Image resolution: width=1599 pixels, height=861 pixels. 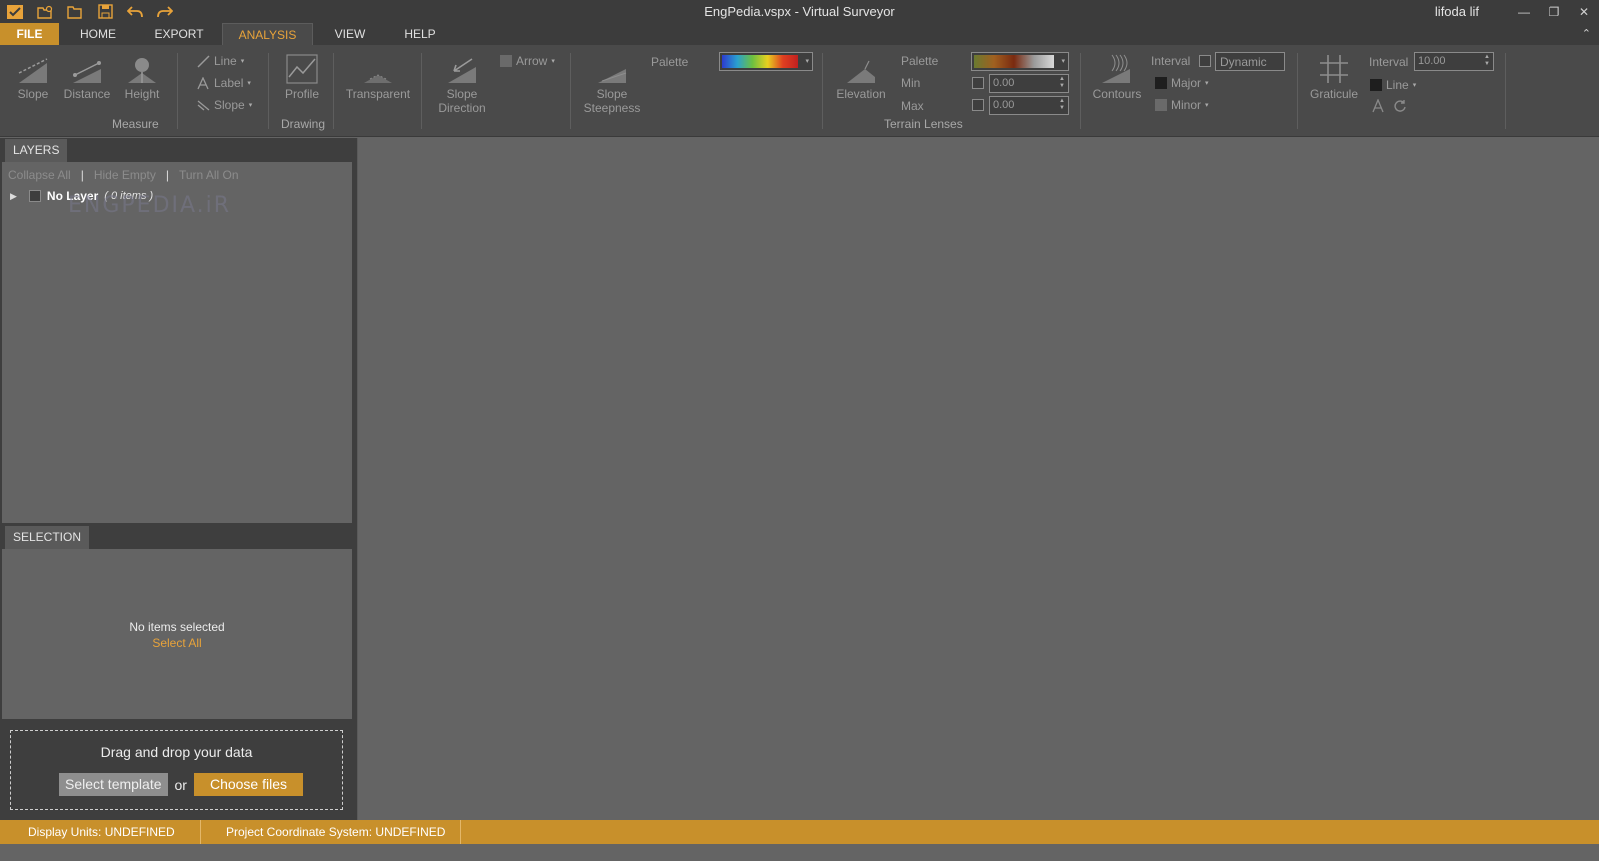 What do you see at coordinates (87, 78) in the screenshot?
I see `distance-button: Distance` at bounding box center [87, 78].